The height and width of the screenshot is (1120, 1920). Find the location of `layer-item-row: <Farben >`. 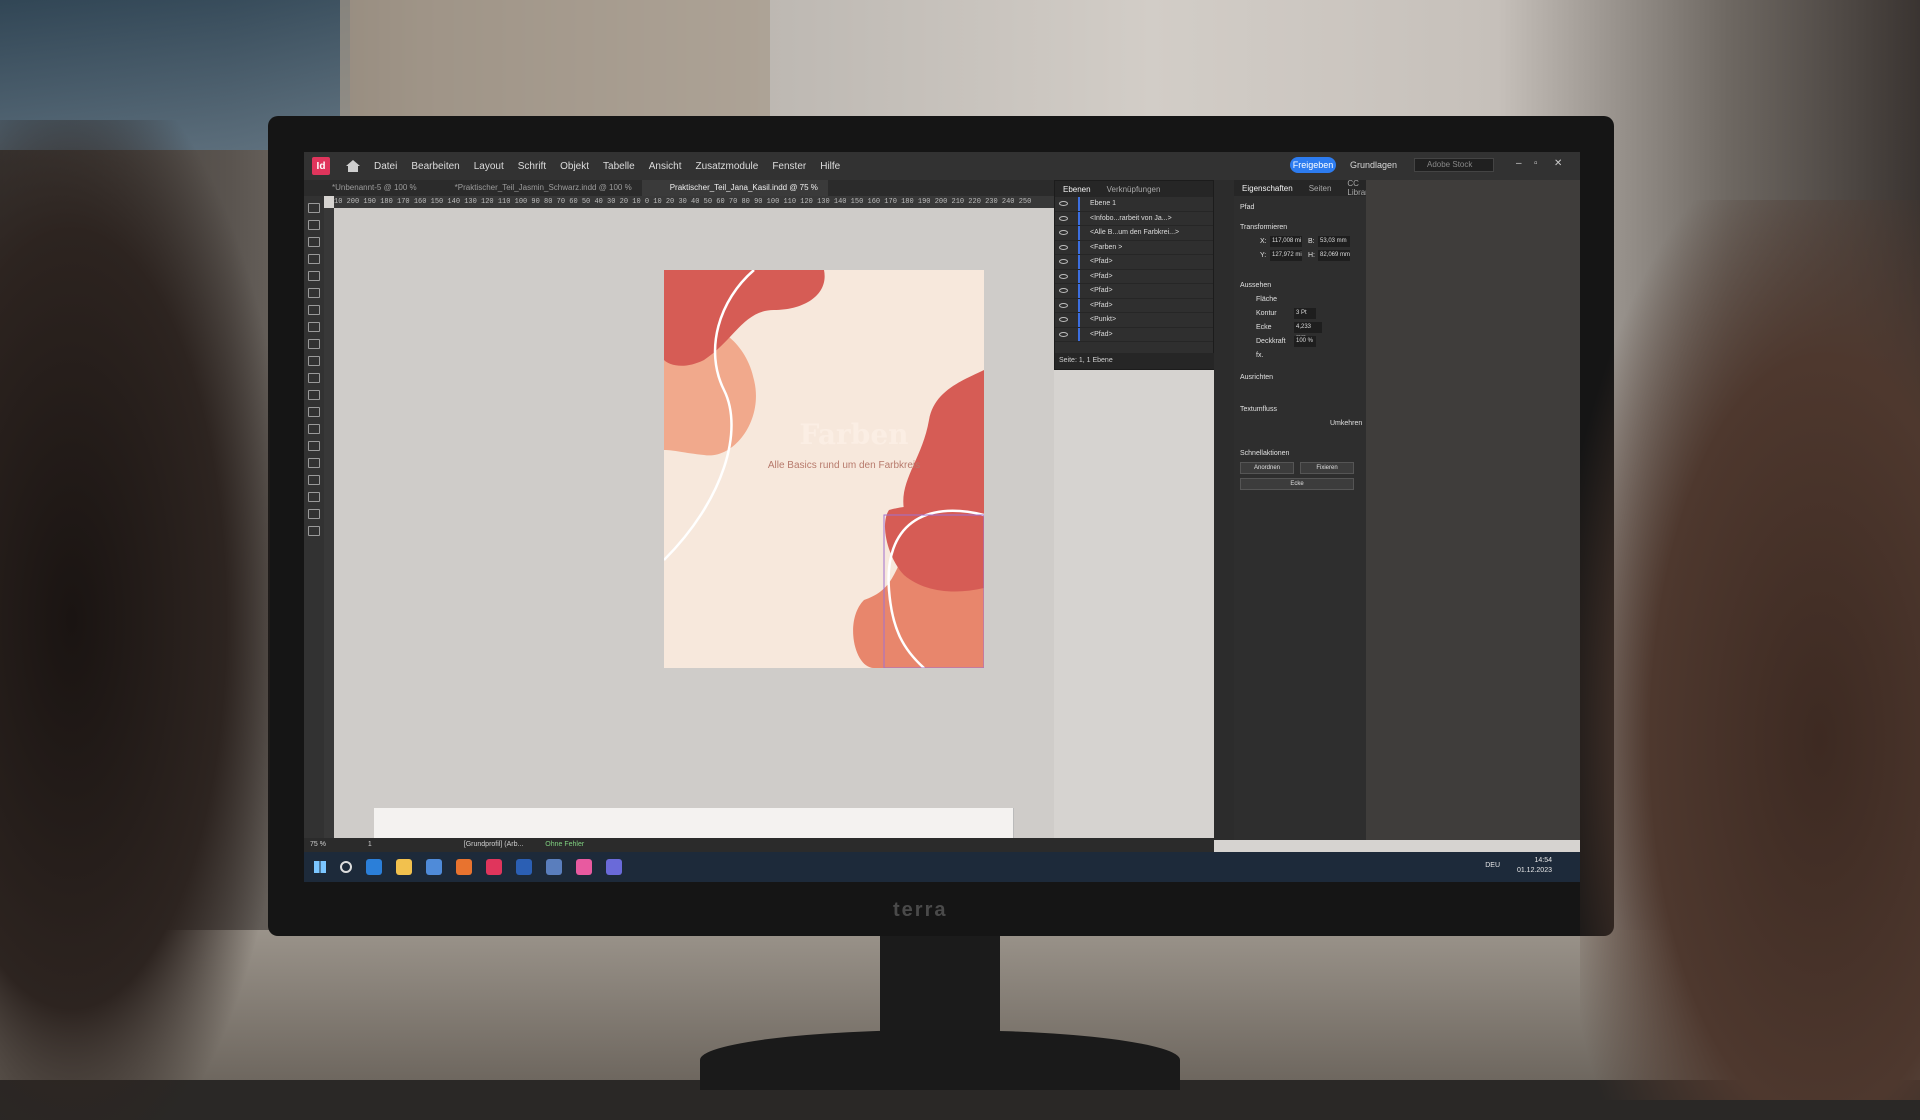

layer-item-row: <Farben > is located at coordinates (1134, 247).